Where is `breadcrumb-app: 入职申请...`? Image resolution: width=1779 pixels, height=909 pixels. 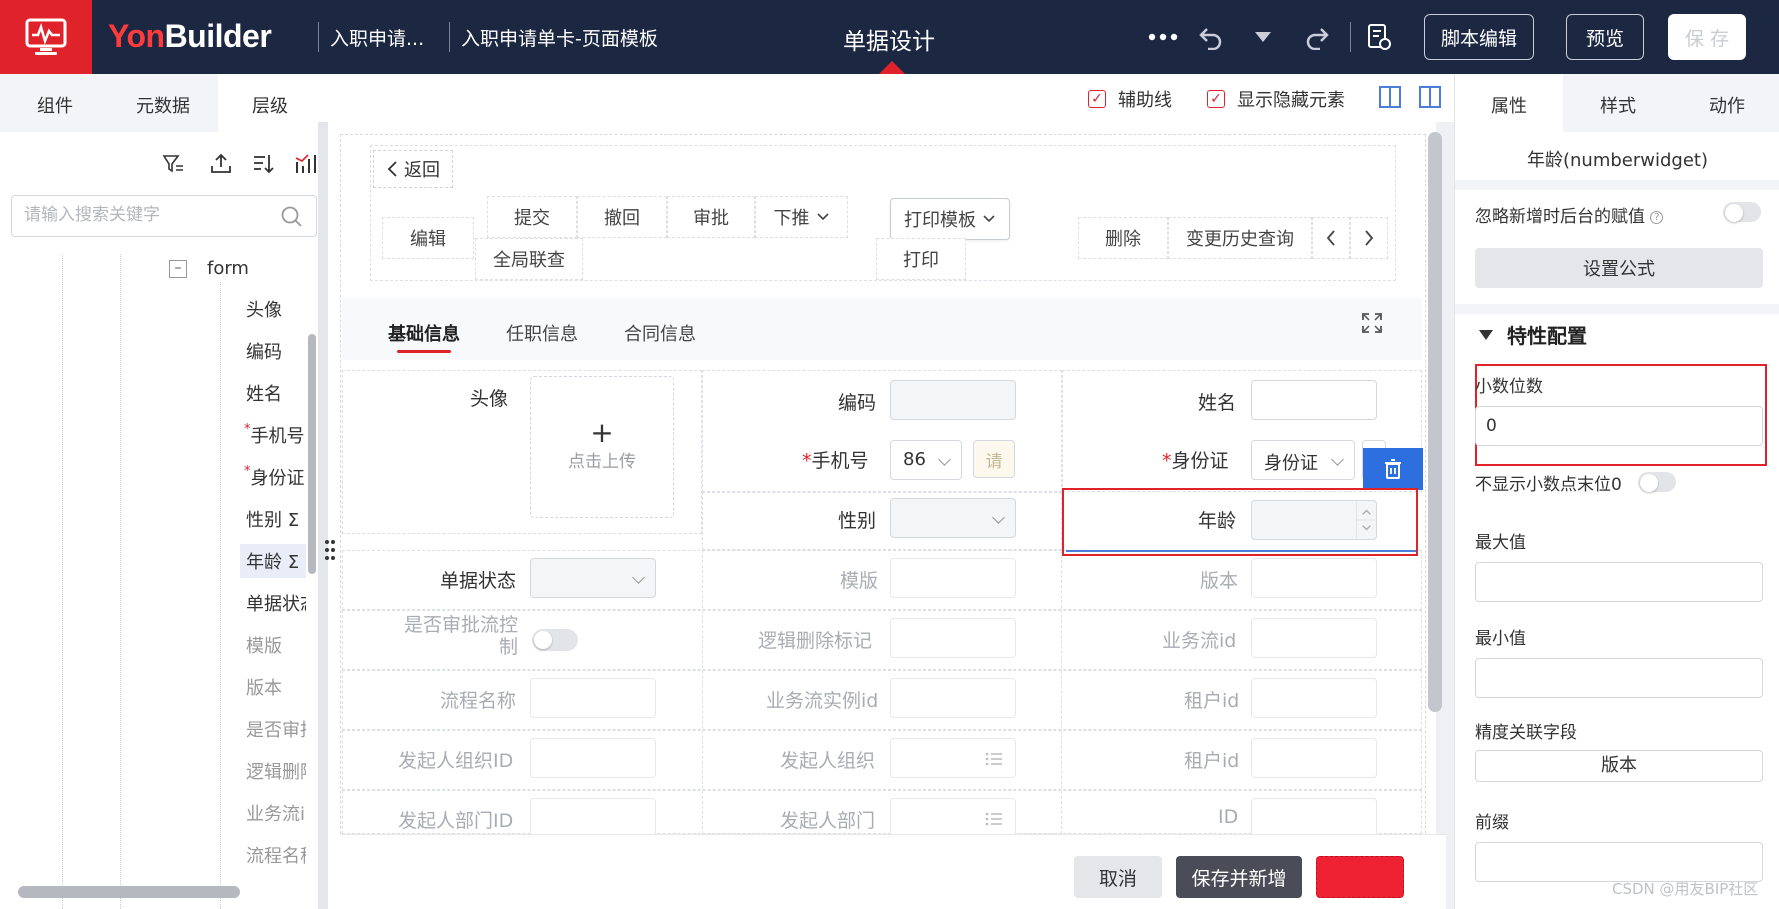
breadcrumb-app: 入职申请... is located at coordinates (377, 37).